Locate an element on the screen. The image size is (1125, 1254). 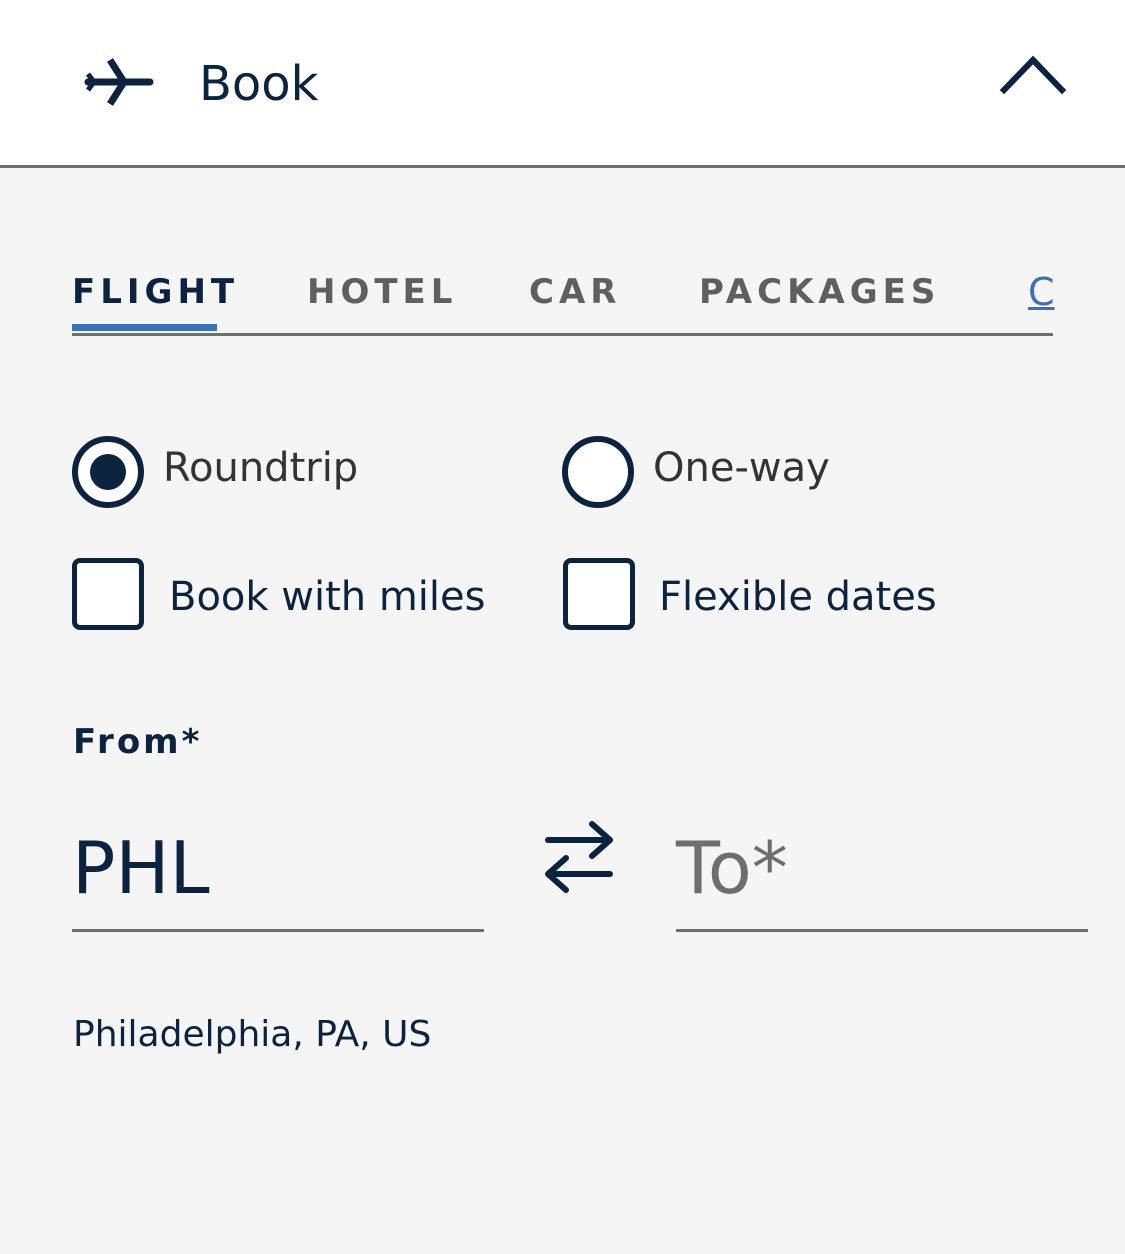
tab-flight: FLIGHT is located at coordinates (155, 292).